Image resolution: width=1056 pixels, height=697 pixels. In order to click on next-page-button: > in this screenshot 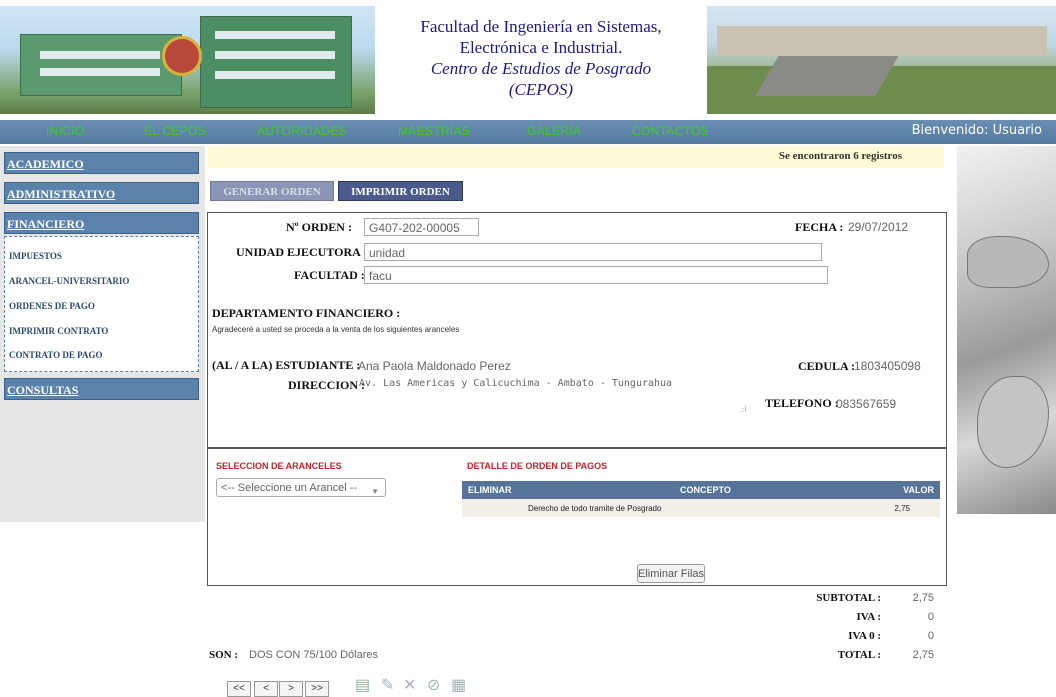, I will do `click(291, 689)`.